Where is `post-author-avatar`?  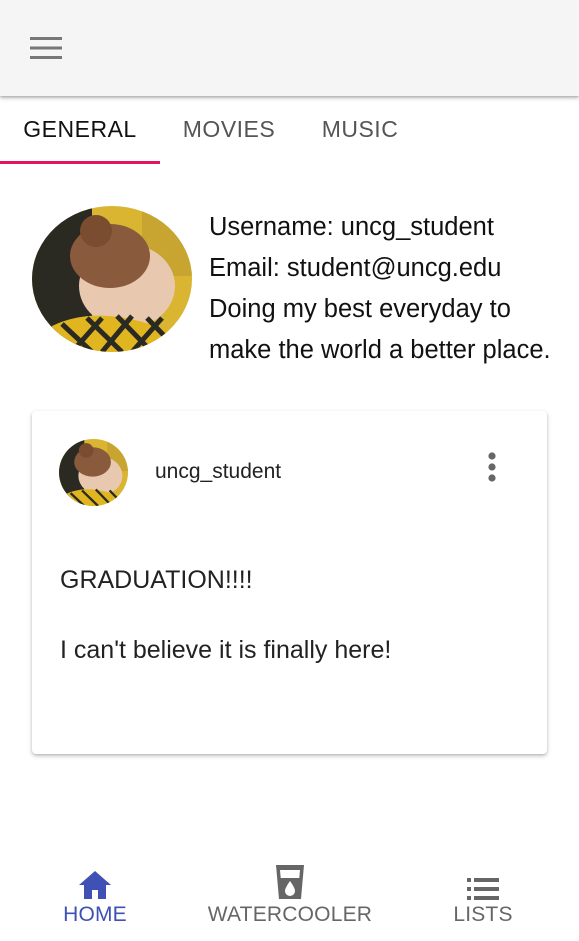 post-author-avatar is located at coordinates (93, 472).